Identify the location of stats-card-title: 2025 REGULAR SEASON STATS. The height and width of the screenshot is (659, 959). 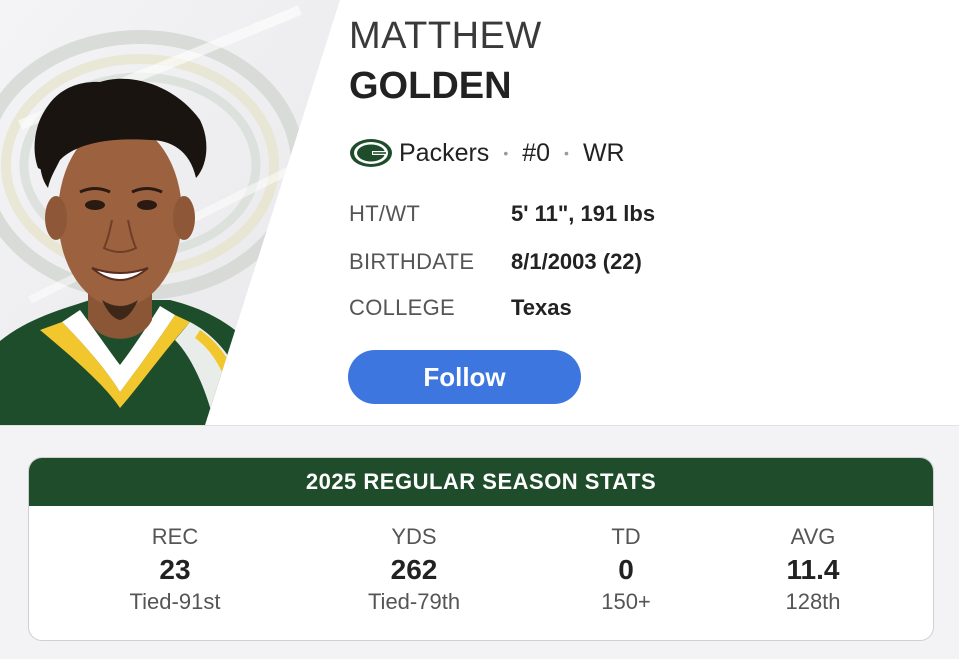
(481, 482).